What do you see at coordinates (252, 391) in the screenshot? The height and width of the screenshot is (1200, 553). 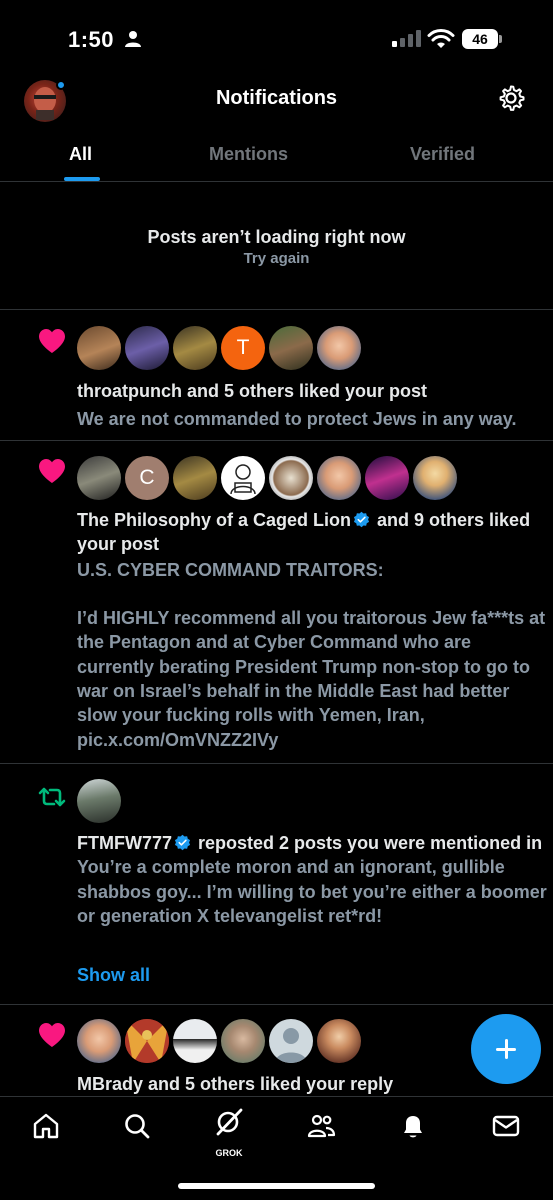 I see `notification-title: throatpunch and 5 others liked your post` at bounding box center [252, 391].